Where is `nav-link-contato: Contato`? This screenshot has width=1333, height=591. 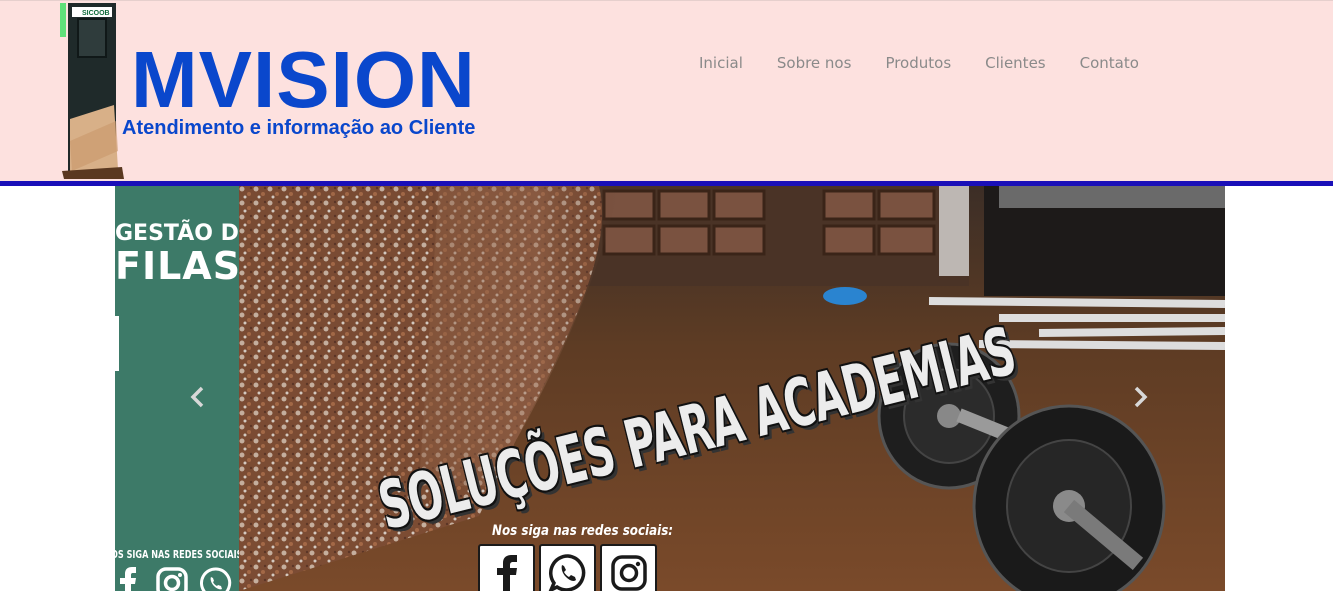
nav-link-contato: Contato is located at coordinates (1109, 63).